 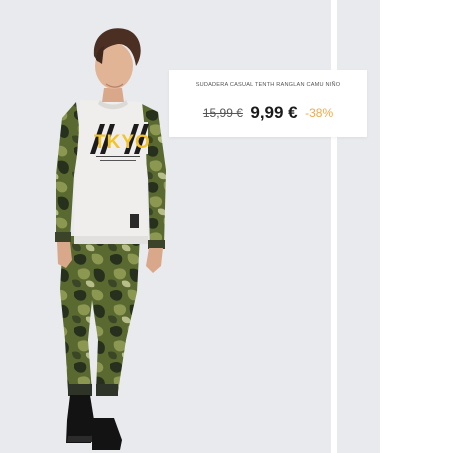 What do you see at coordinates (122, 142) in the screenshot?
I see `print-text: TKYO` at bounding box center [122, 142].